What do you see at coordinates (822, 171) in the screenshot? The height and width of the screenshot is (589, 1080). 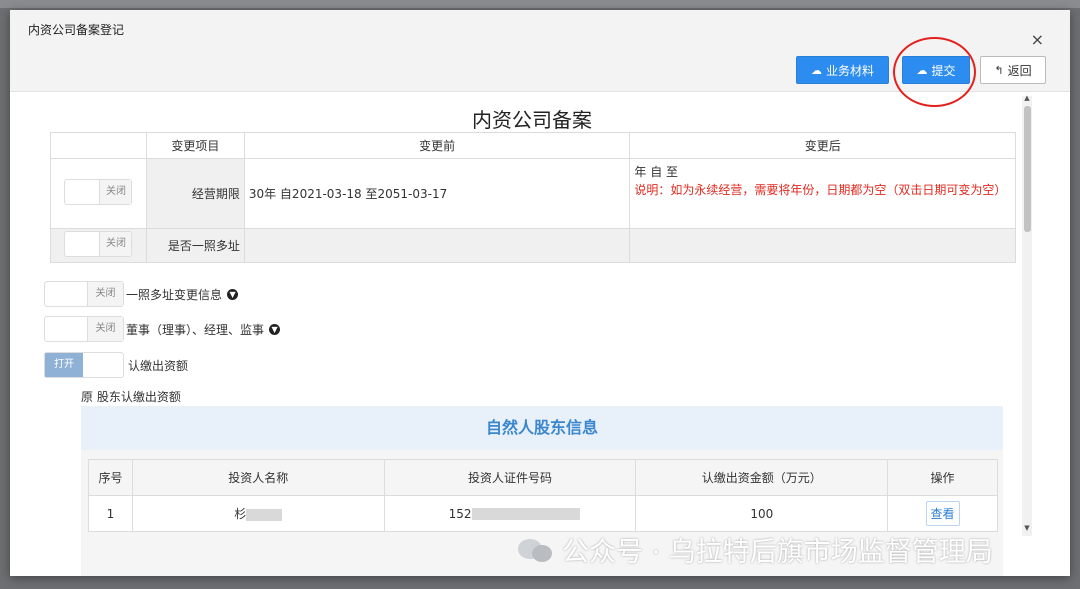 I see `after-period-value: 年 自 至` at bounding box center [822, 171].